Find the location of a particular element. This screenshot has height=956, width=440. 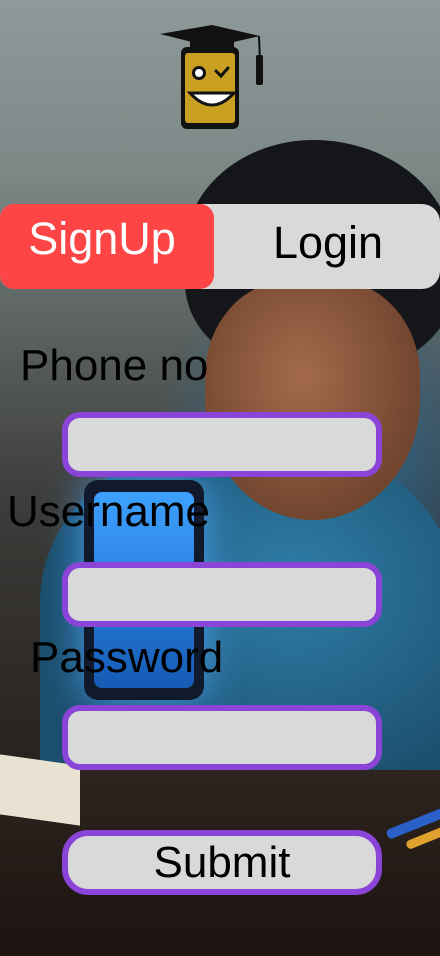

phone-label: Phone no is located at coordinates (114, 365).